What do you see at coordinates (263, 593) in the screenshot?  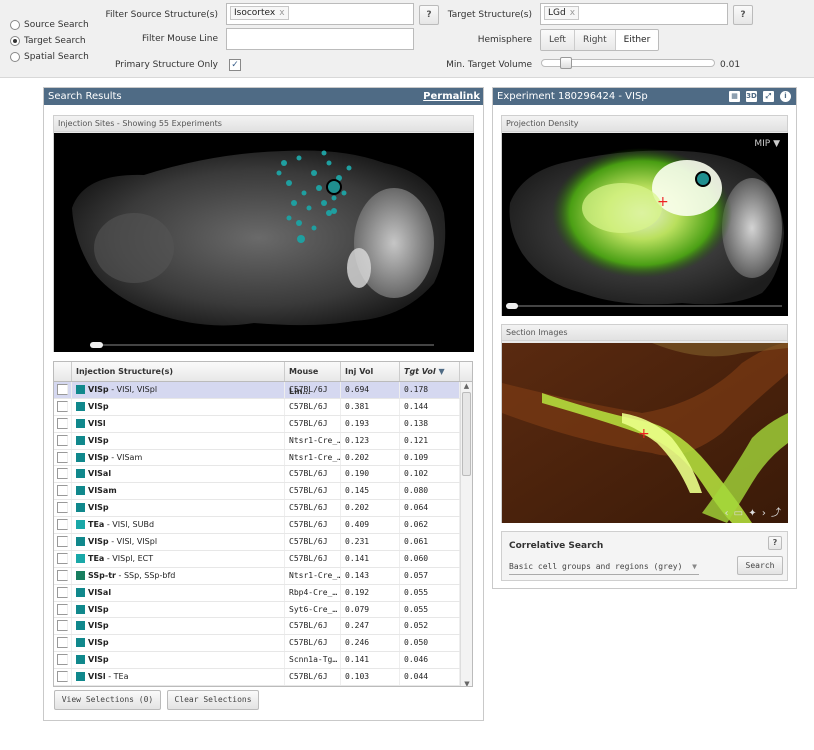 I see `table-row: VISal Rbp4-Cre_… 0.192 0.055` at bounding box center [263, 593].